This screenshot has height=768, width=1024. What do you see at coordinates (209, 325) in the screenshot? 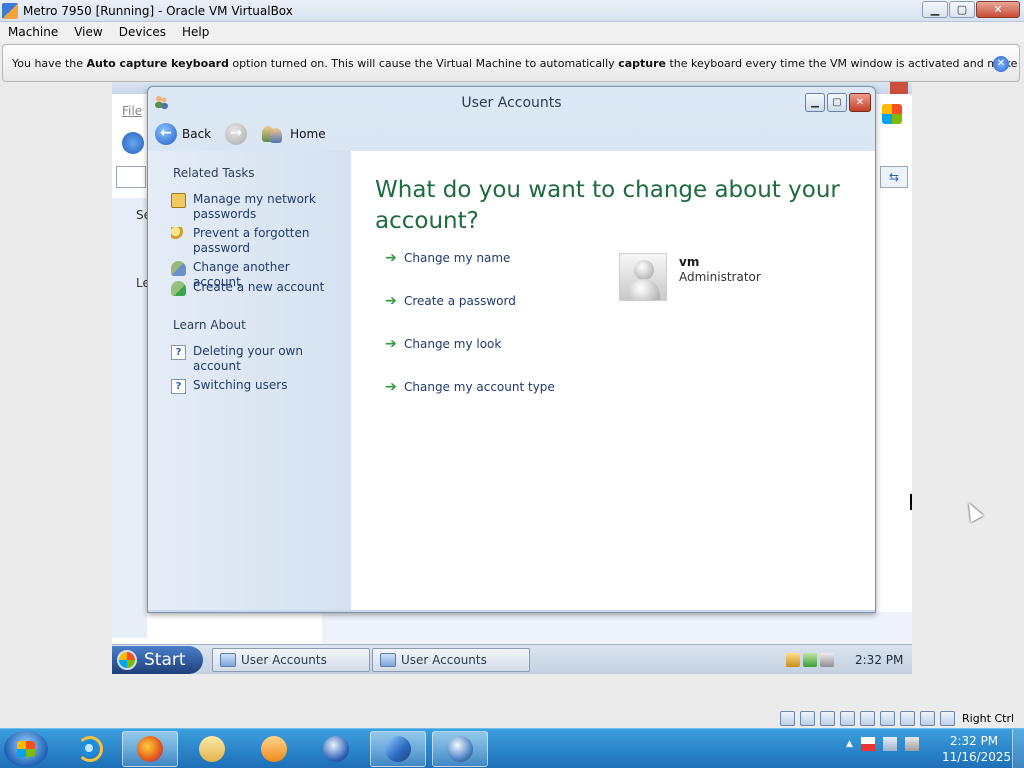
I see `learn-about-title: Learn About` at bounding box center [209, 325].